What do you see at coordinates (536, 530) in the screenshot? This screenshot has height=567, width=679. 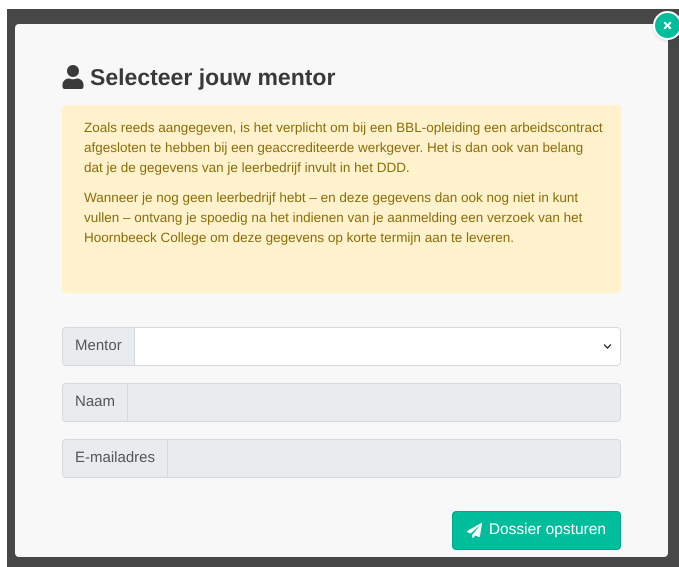 I see `submit-button: Dossier opsturen` at bounding box center [536, 530].